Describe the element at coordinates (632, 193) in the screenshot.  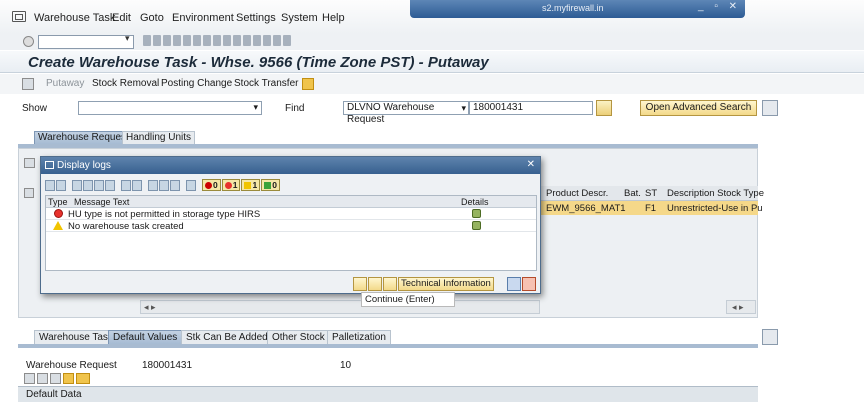
I see `col-batch: Bat.` at that location.